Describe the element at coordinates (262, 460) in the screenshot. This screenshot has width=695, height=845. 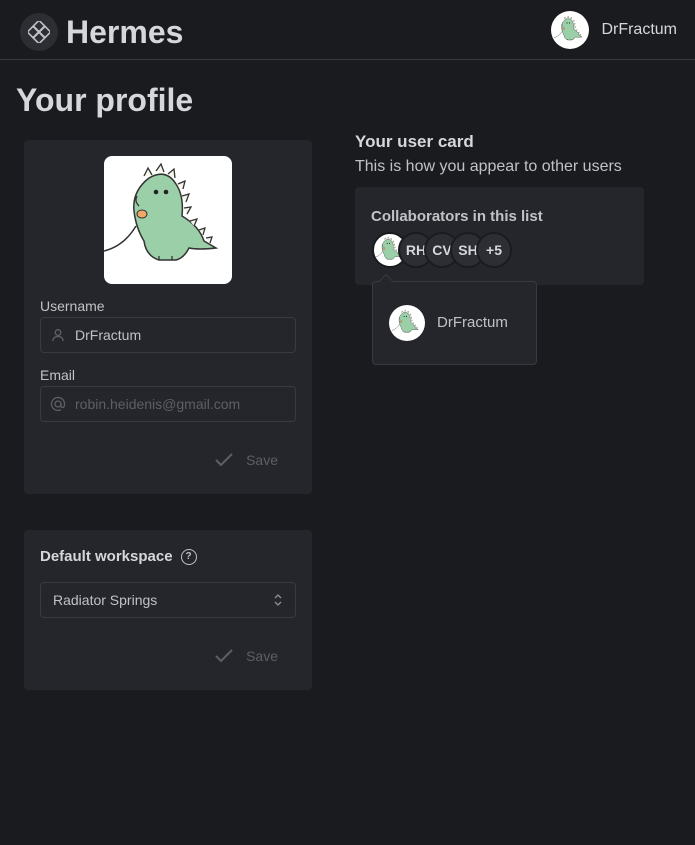
I see `profile-save-label: Save` at that location.